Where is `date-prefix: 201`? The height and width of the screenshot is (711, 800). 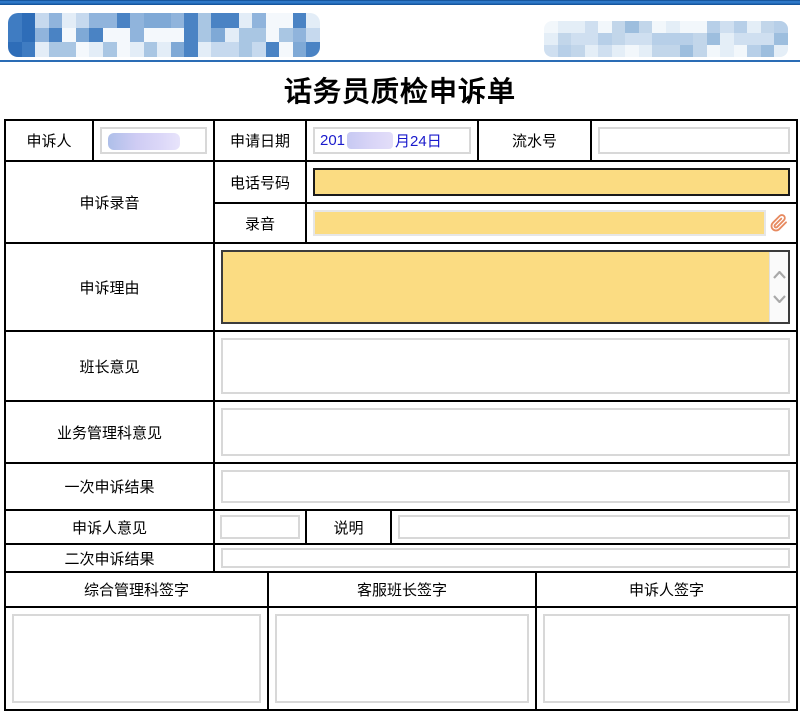 date-prefix: 201 is located at coordinates (333, 140).